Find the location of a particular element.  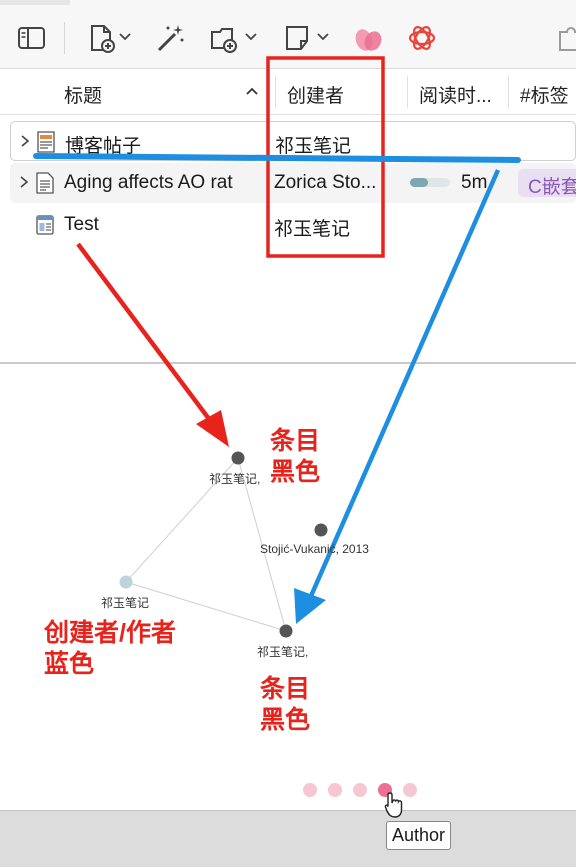

sort-ascending-icon is located at coordinates (252, 92).